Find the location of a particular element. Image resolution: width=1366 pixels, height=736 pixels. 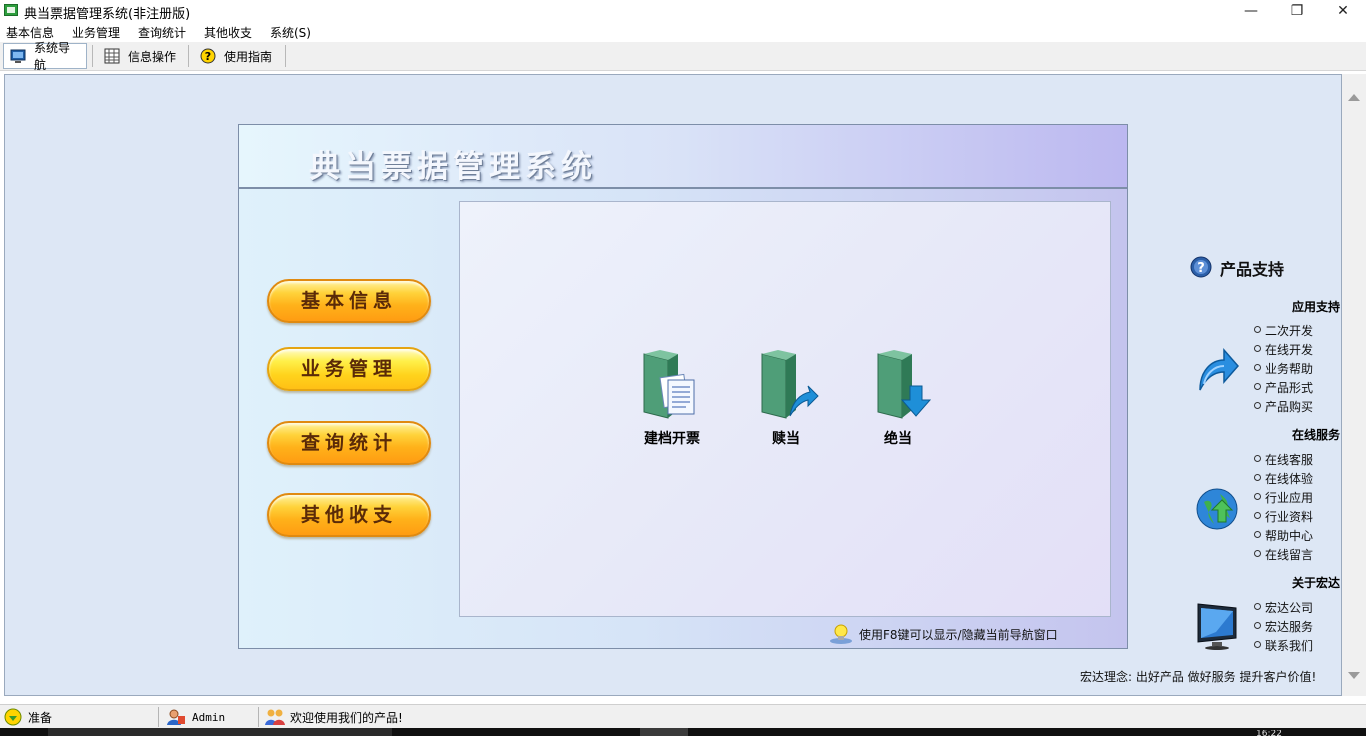

taskbar-clock: 16:22 is located at coordinates (1269, 733).